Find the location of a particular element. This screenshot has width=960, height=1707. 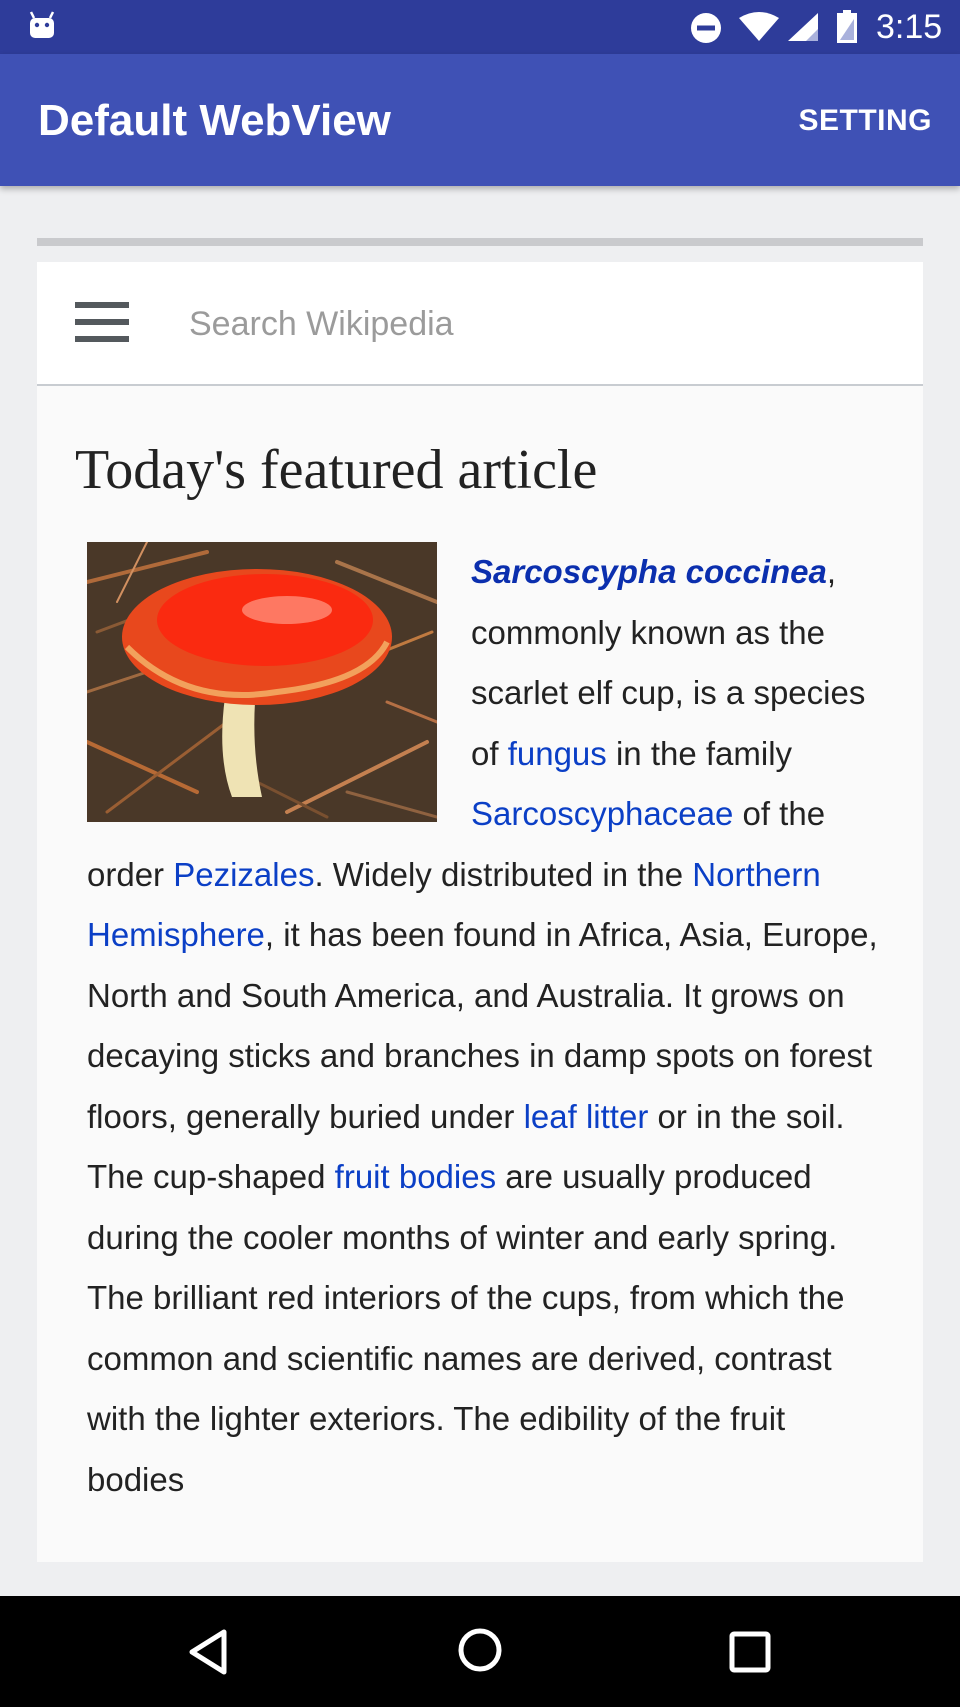

link-fruit-bodies: fruit bodies is located at coordinates (415, 1176).